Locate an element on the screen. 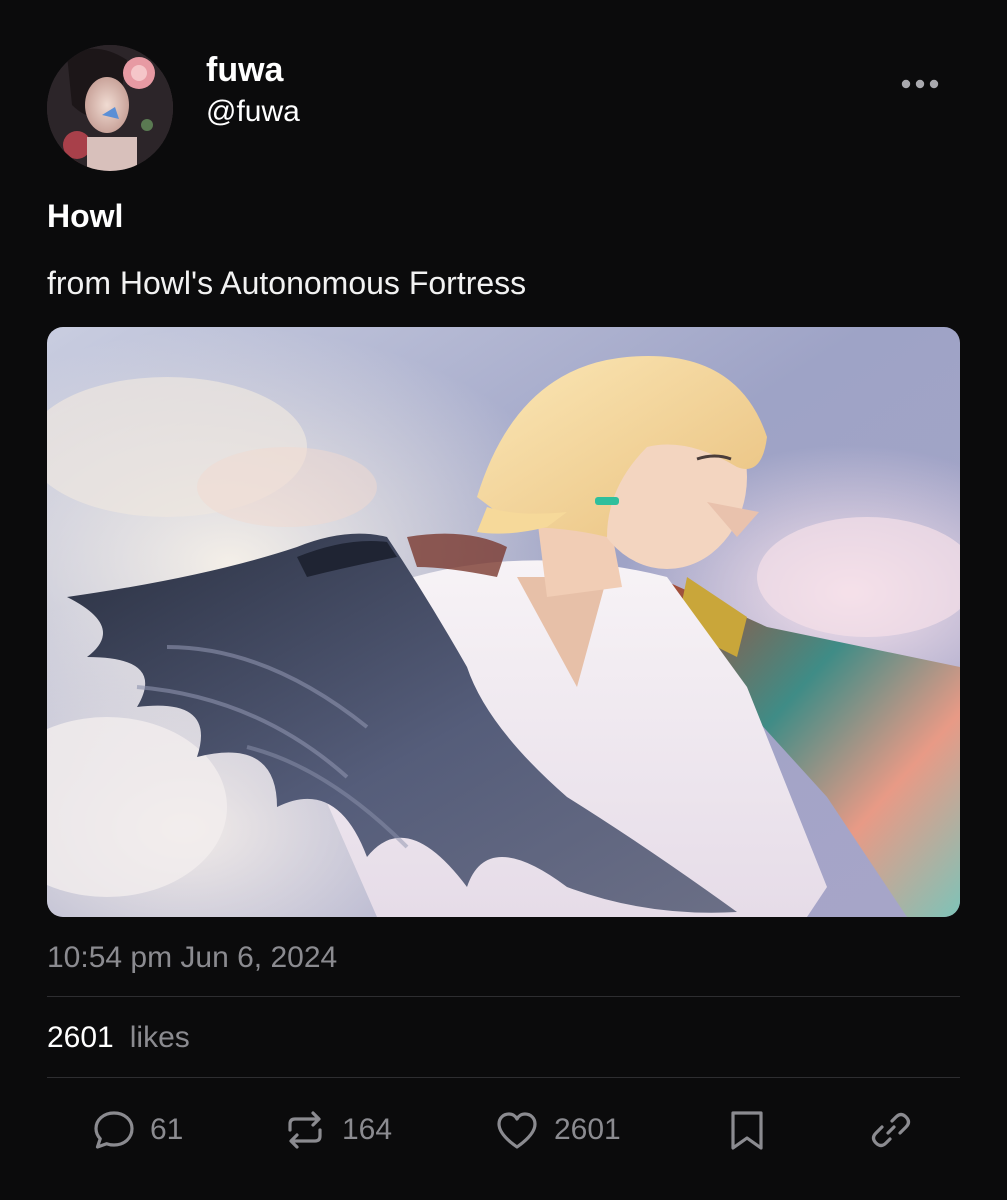 Image resolution: width=1007 pixels, height=1200 pixels. heart-icon is located at coordinates (517, 1130).